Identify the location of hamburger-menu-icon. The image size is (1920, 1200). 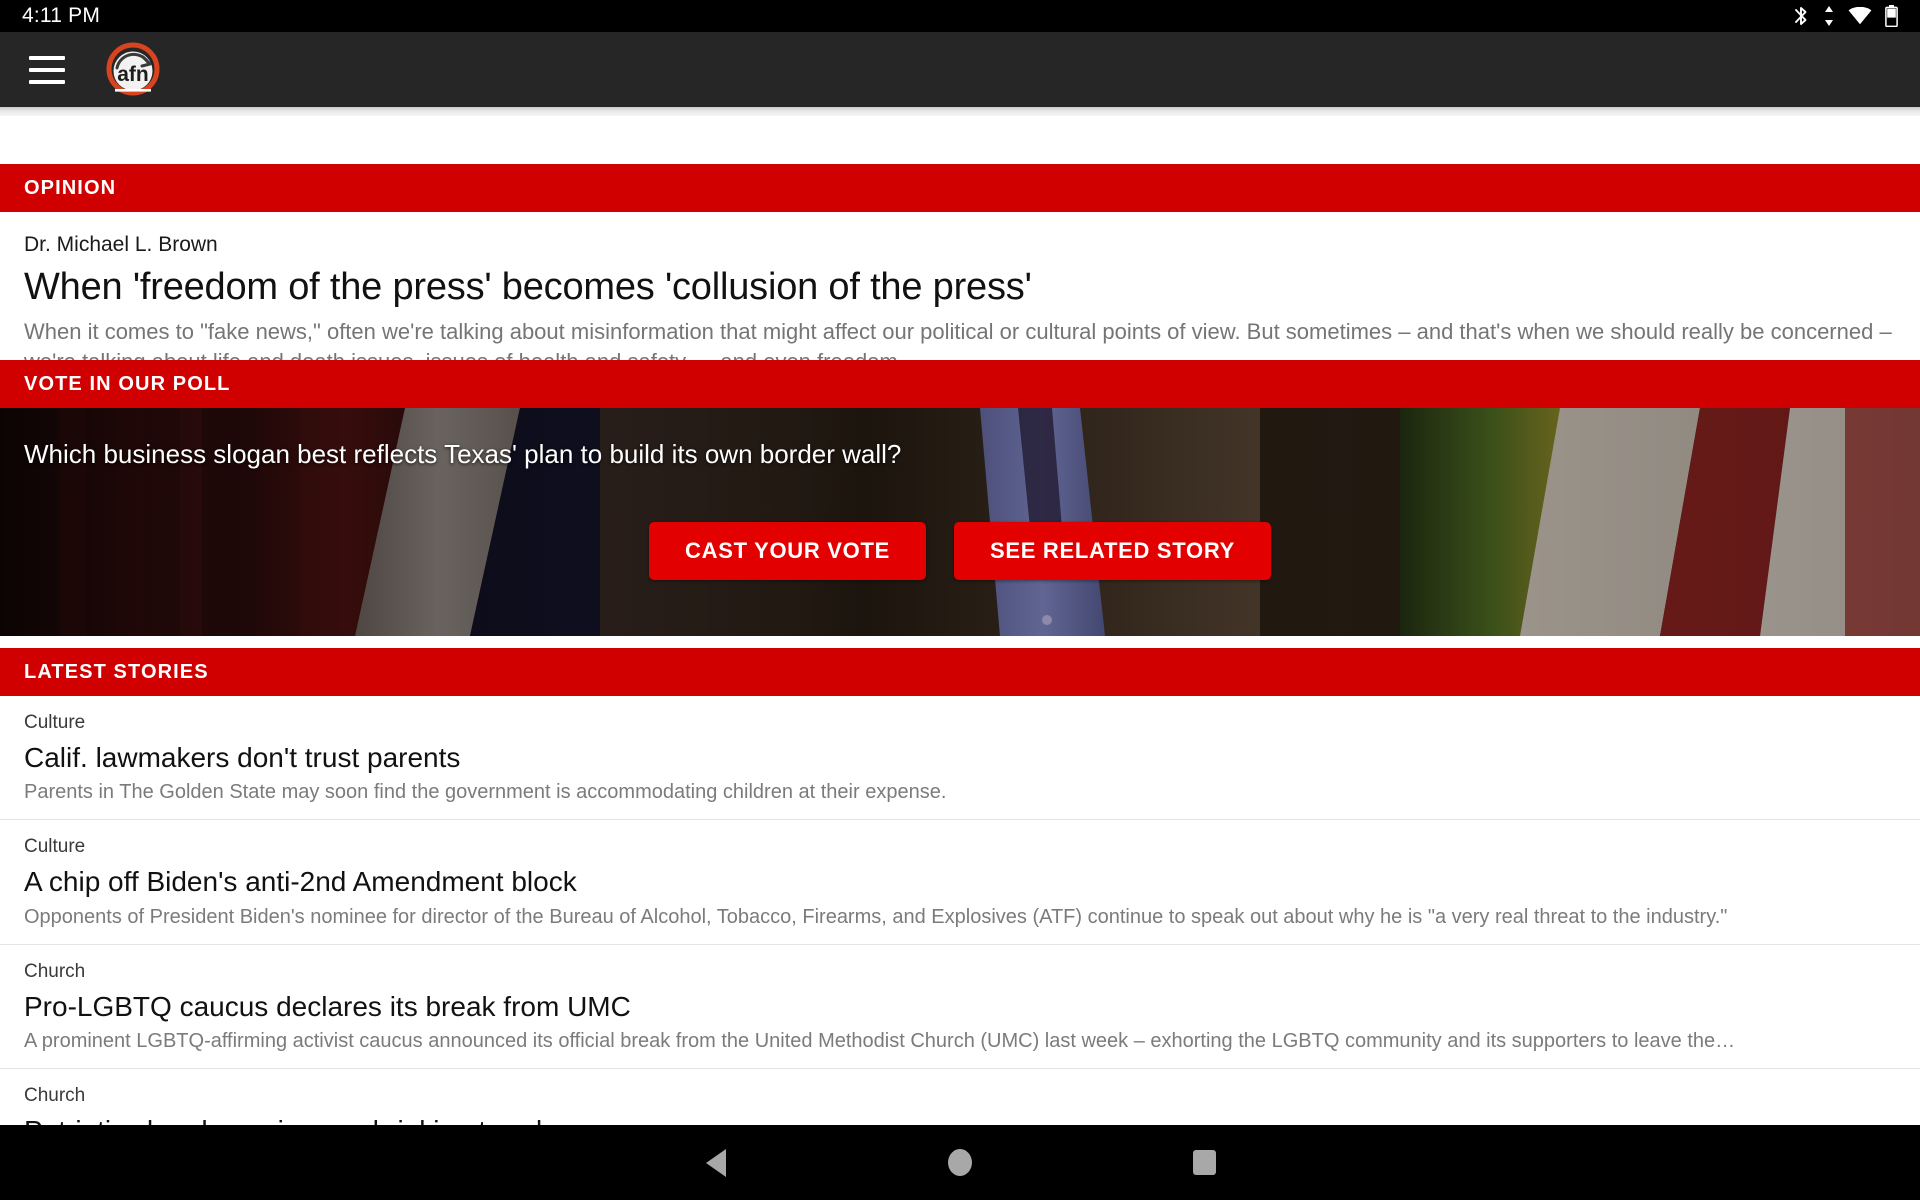
(47, 69).